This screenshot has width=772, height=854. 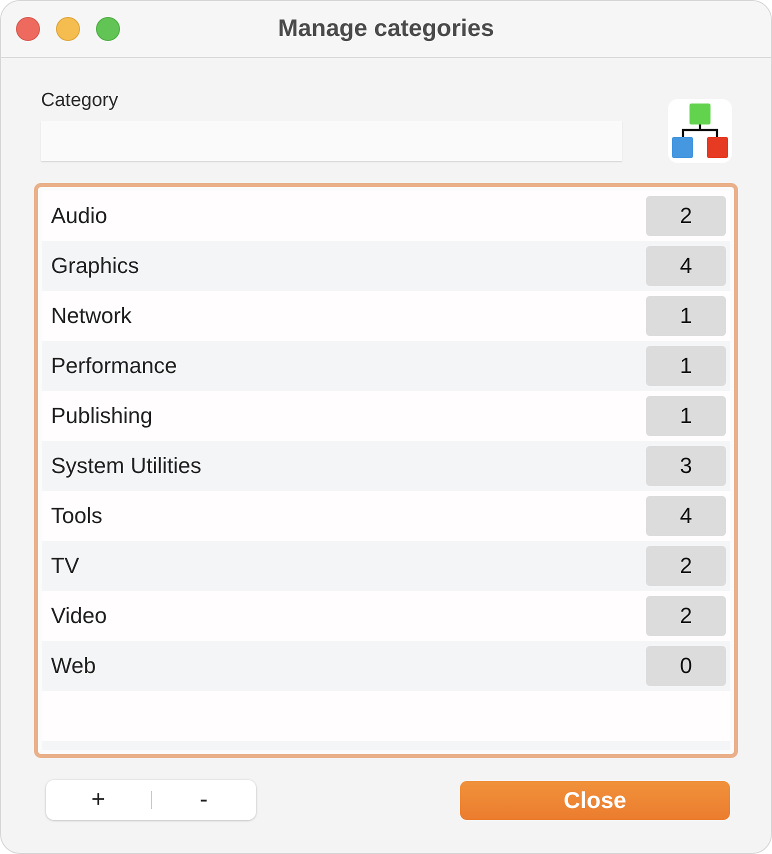 I want to click on count-badge: 3, so click(x=686, y=466).